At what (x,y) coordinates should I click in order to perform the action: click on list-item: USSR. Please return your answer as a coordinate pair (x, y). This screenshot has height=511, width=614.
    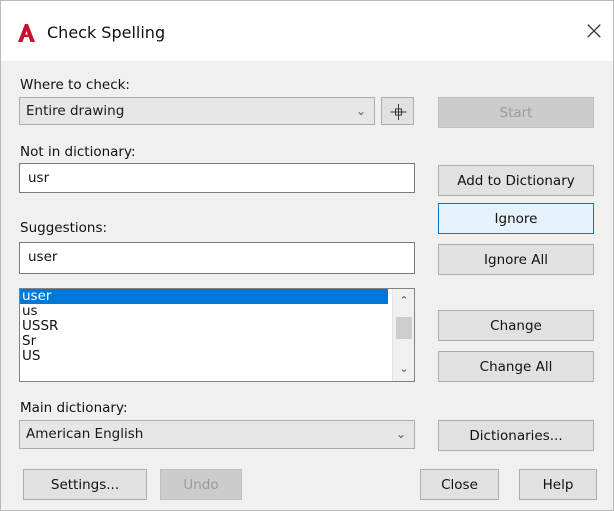
    Looking at the image, I should click on (204, 326).